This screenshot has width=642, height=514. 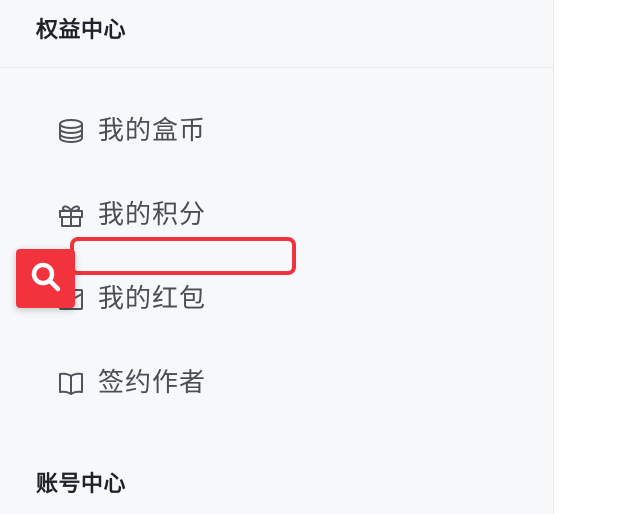 I want to click on open-book-icon, so click(x=71, y=383).